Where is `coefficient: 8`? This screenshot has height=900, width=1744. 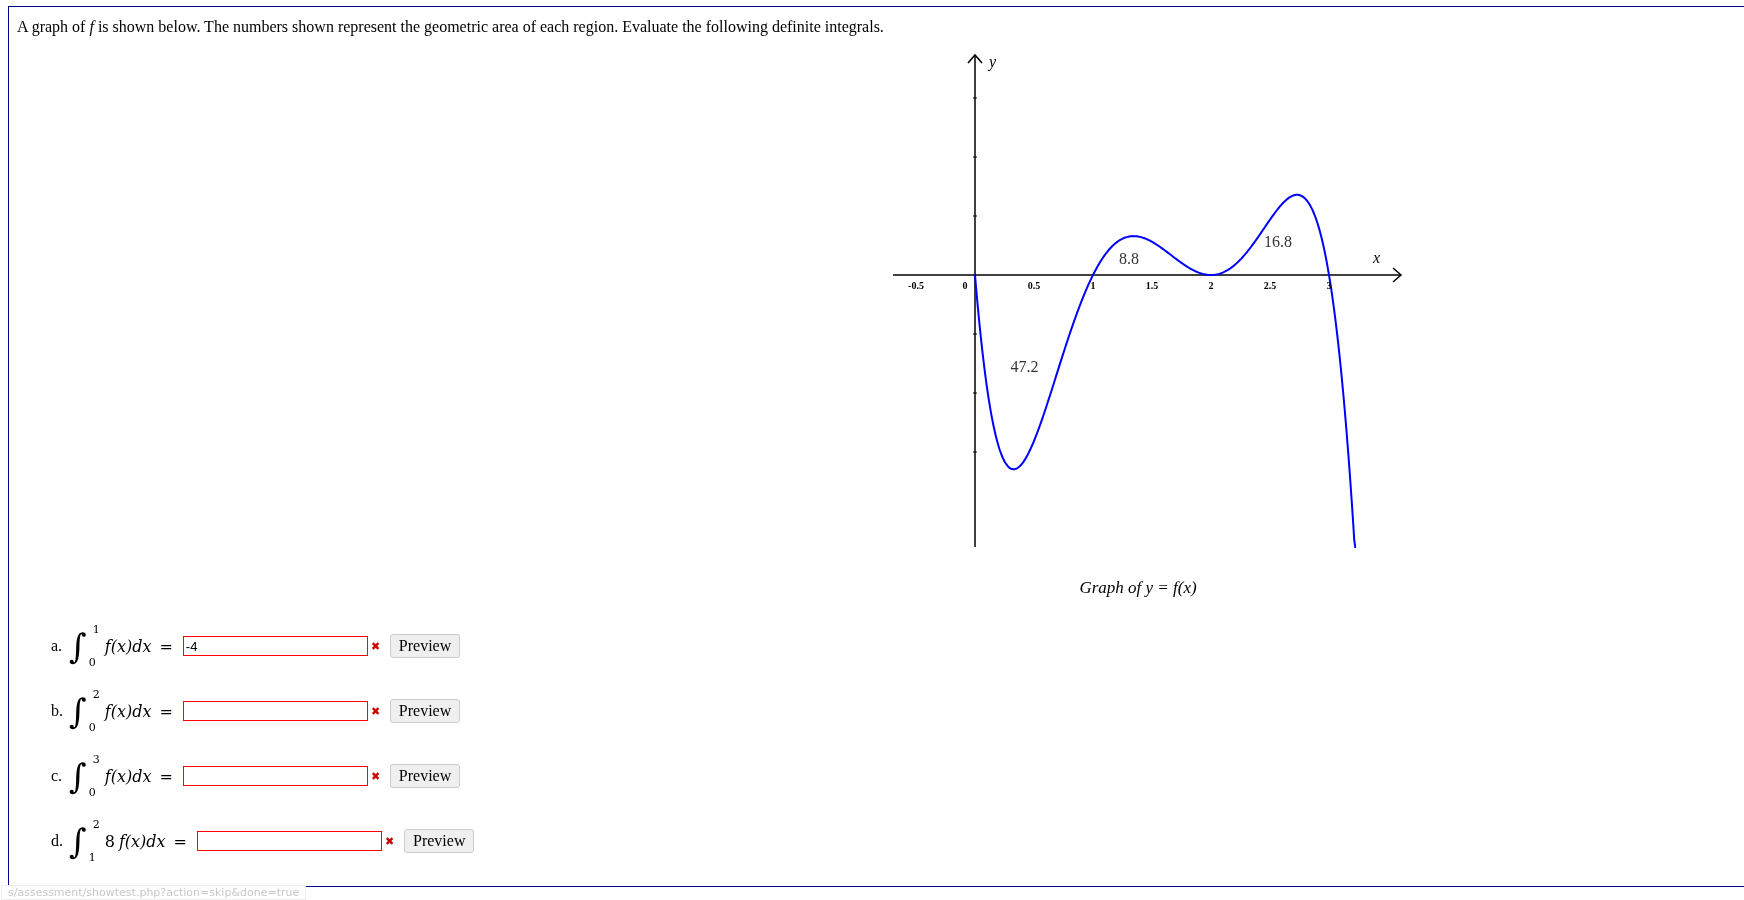 coefficient: 8 is located at coordinates (109, 841).